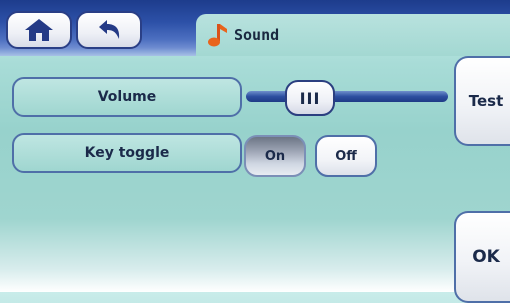 This screenshot has width=510, height=303. I want to click on back-button, so click(109, 30).